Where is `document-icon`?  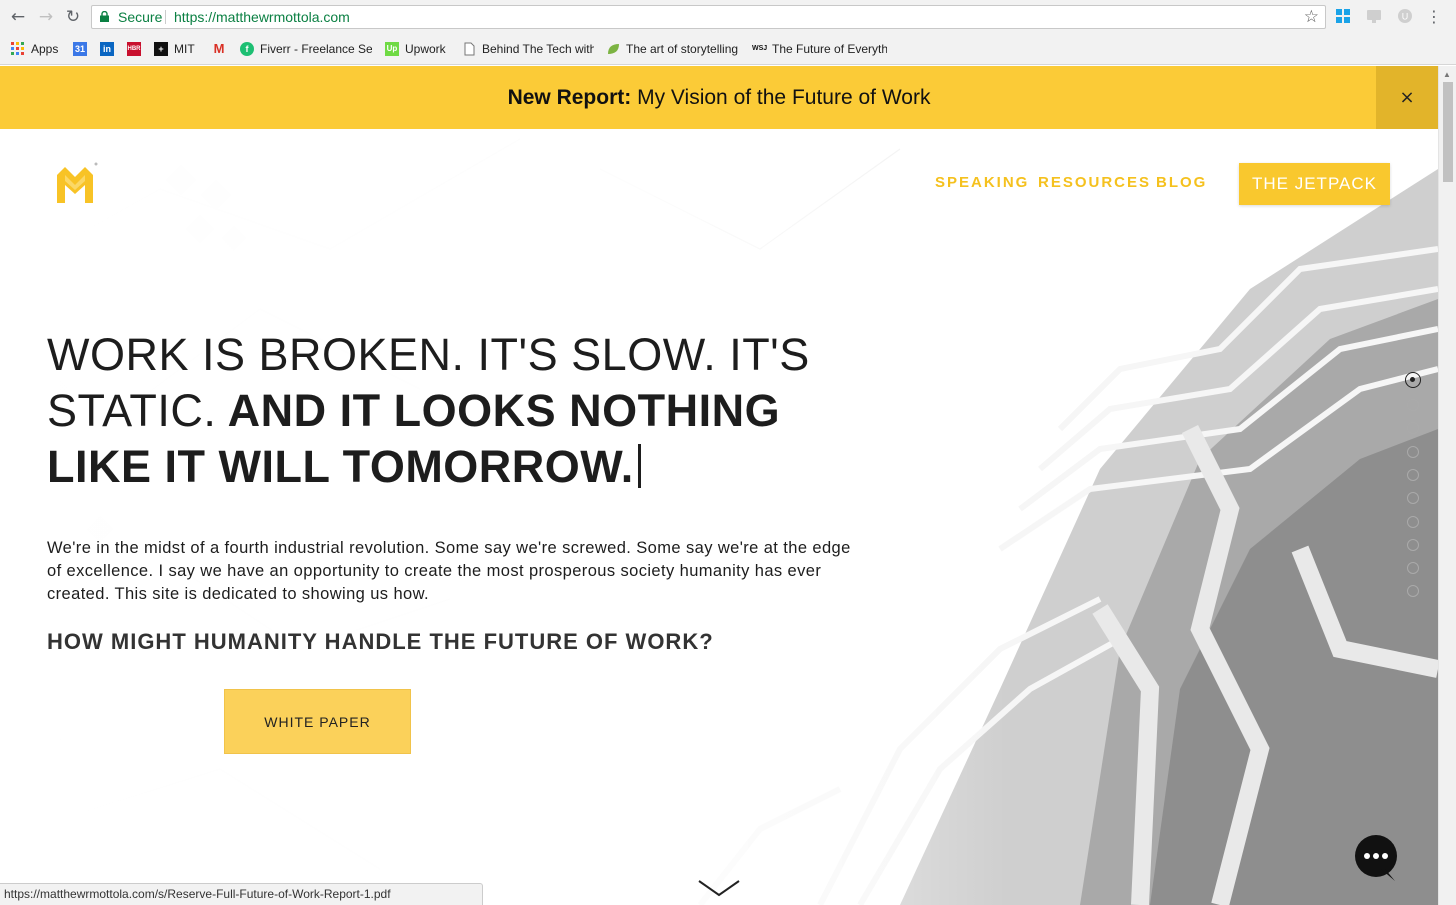 document-icon is located at coordinates (469, 49).